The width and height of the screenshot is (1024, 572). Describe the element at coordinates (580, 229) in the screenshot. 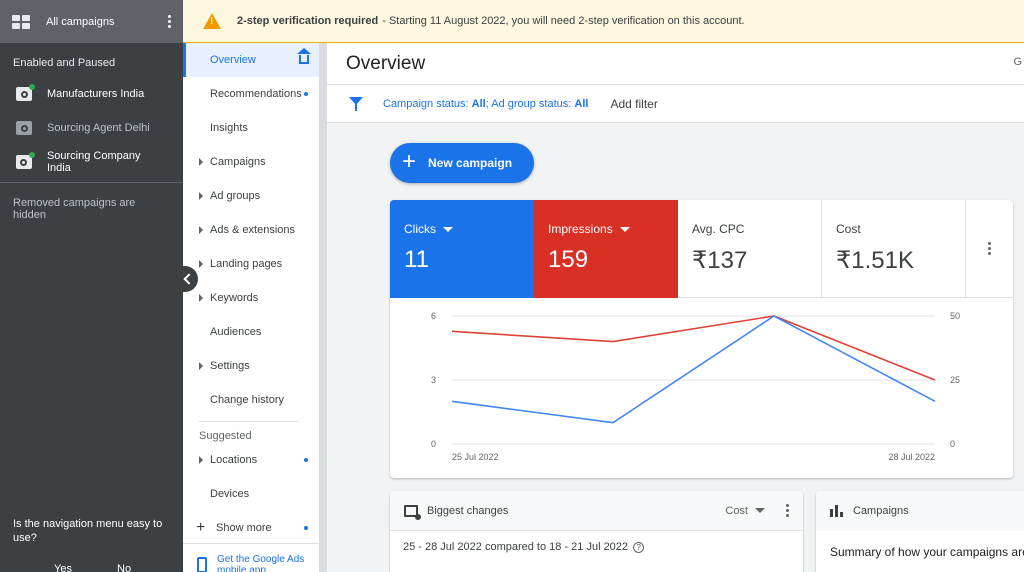

I see `metric-label: Impressions` at that location.